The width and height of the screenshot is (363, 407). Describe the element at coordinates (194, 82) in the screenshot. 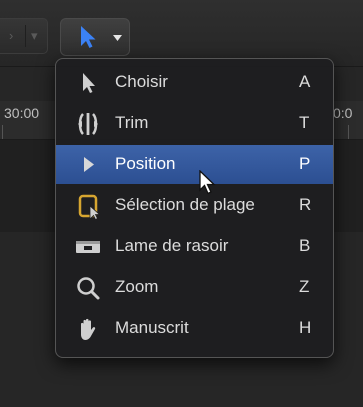

I see `menu-item-choisir: Choisir A` at that location.